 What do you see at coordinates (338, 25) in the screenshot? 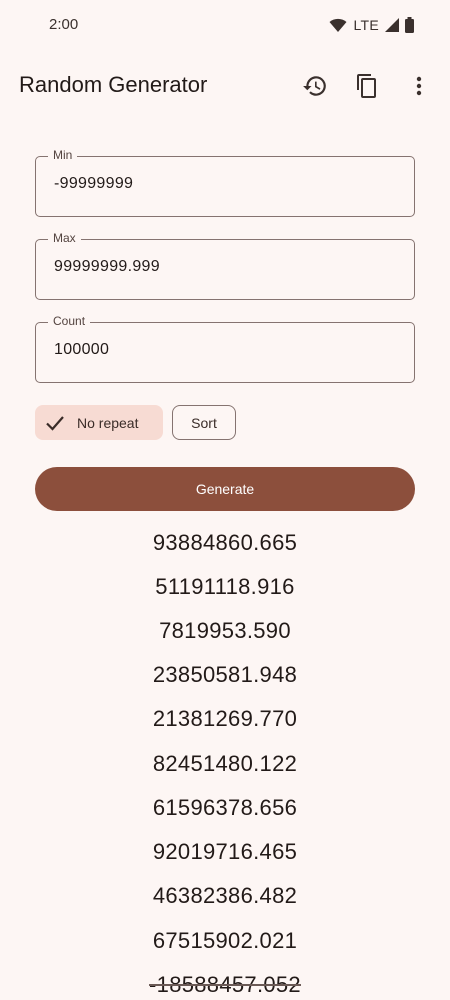
I see `wifi-icon` at bounding box center [338, 25].